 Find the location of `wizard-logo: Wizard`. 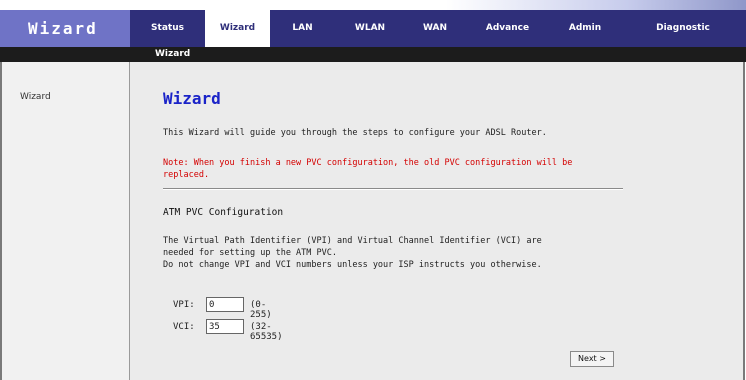

wizard-logo: Wizard is located at coordinates (65, 28).